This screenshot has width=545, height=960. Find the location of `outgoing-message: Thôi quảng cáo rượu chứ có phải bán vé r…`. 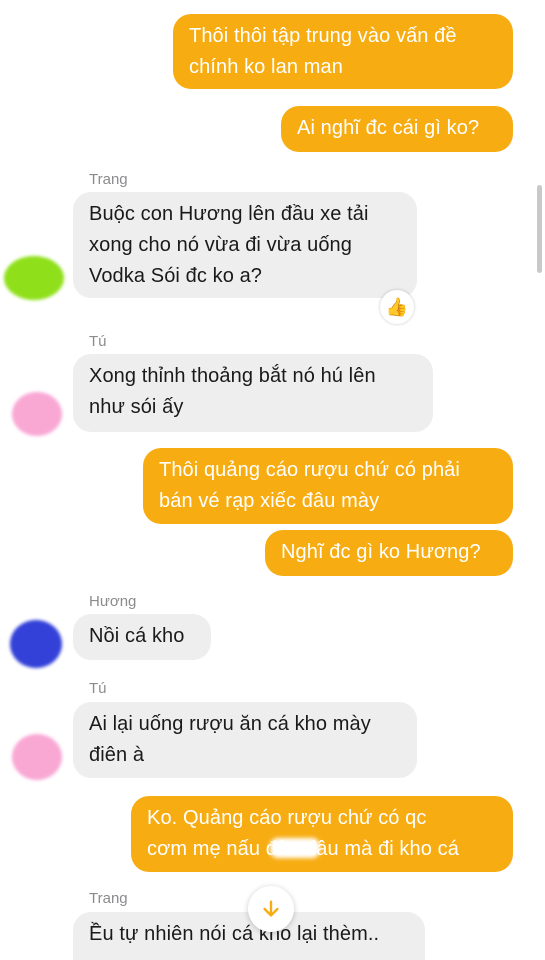

outgoing-message: Thôi quảng cáo rượu chứ có phải bán vé r… is located at coordinates (328, 486).